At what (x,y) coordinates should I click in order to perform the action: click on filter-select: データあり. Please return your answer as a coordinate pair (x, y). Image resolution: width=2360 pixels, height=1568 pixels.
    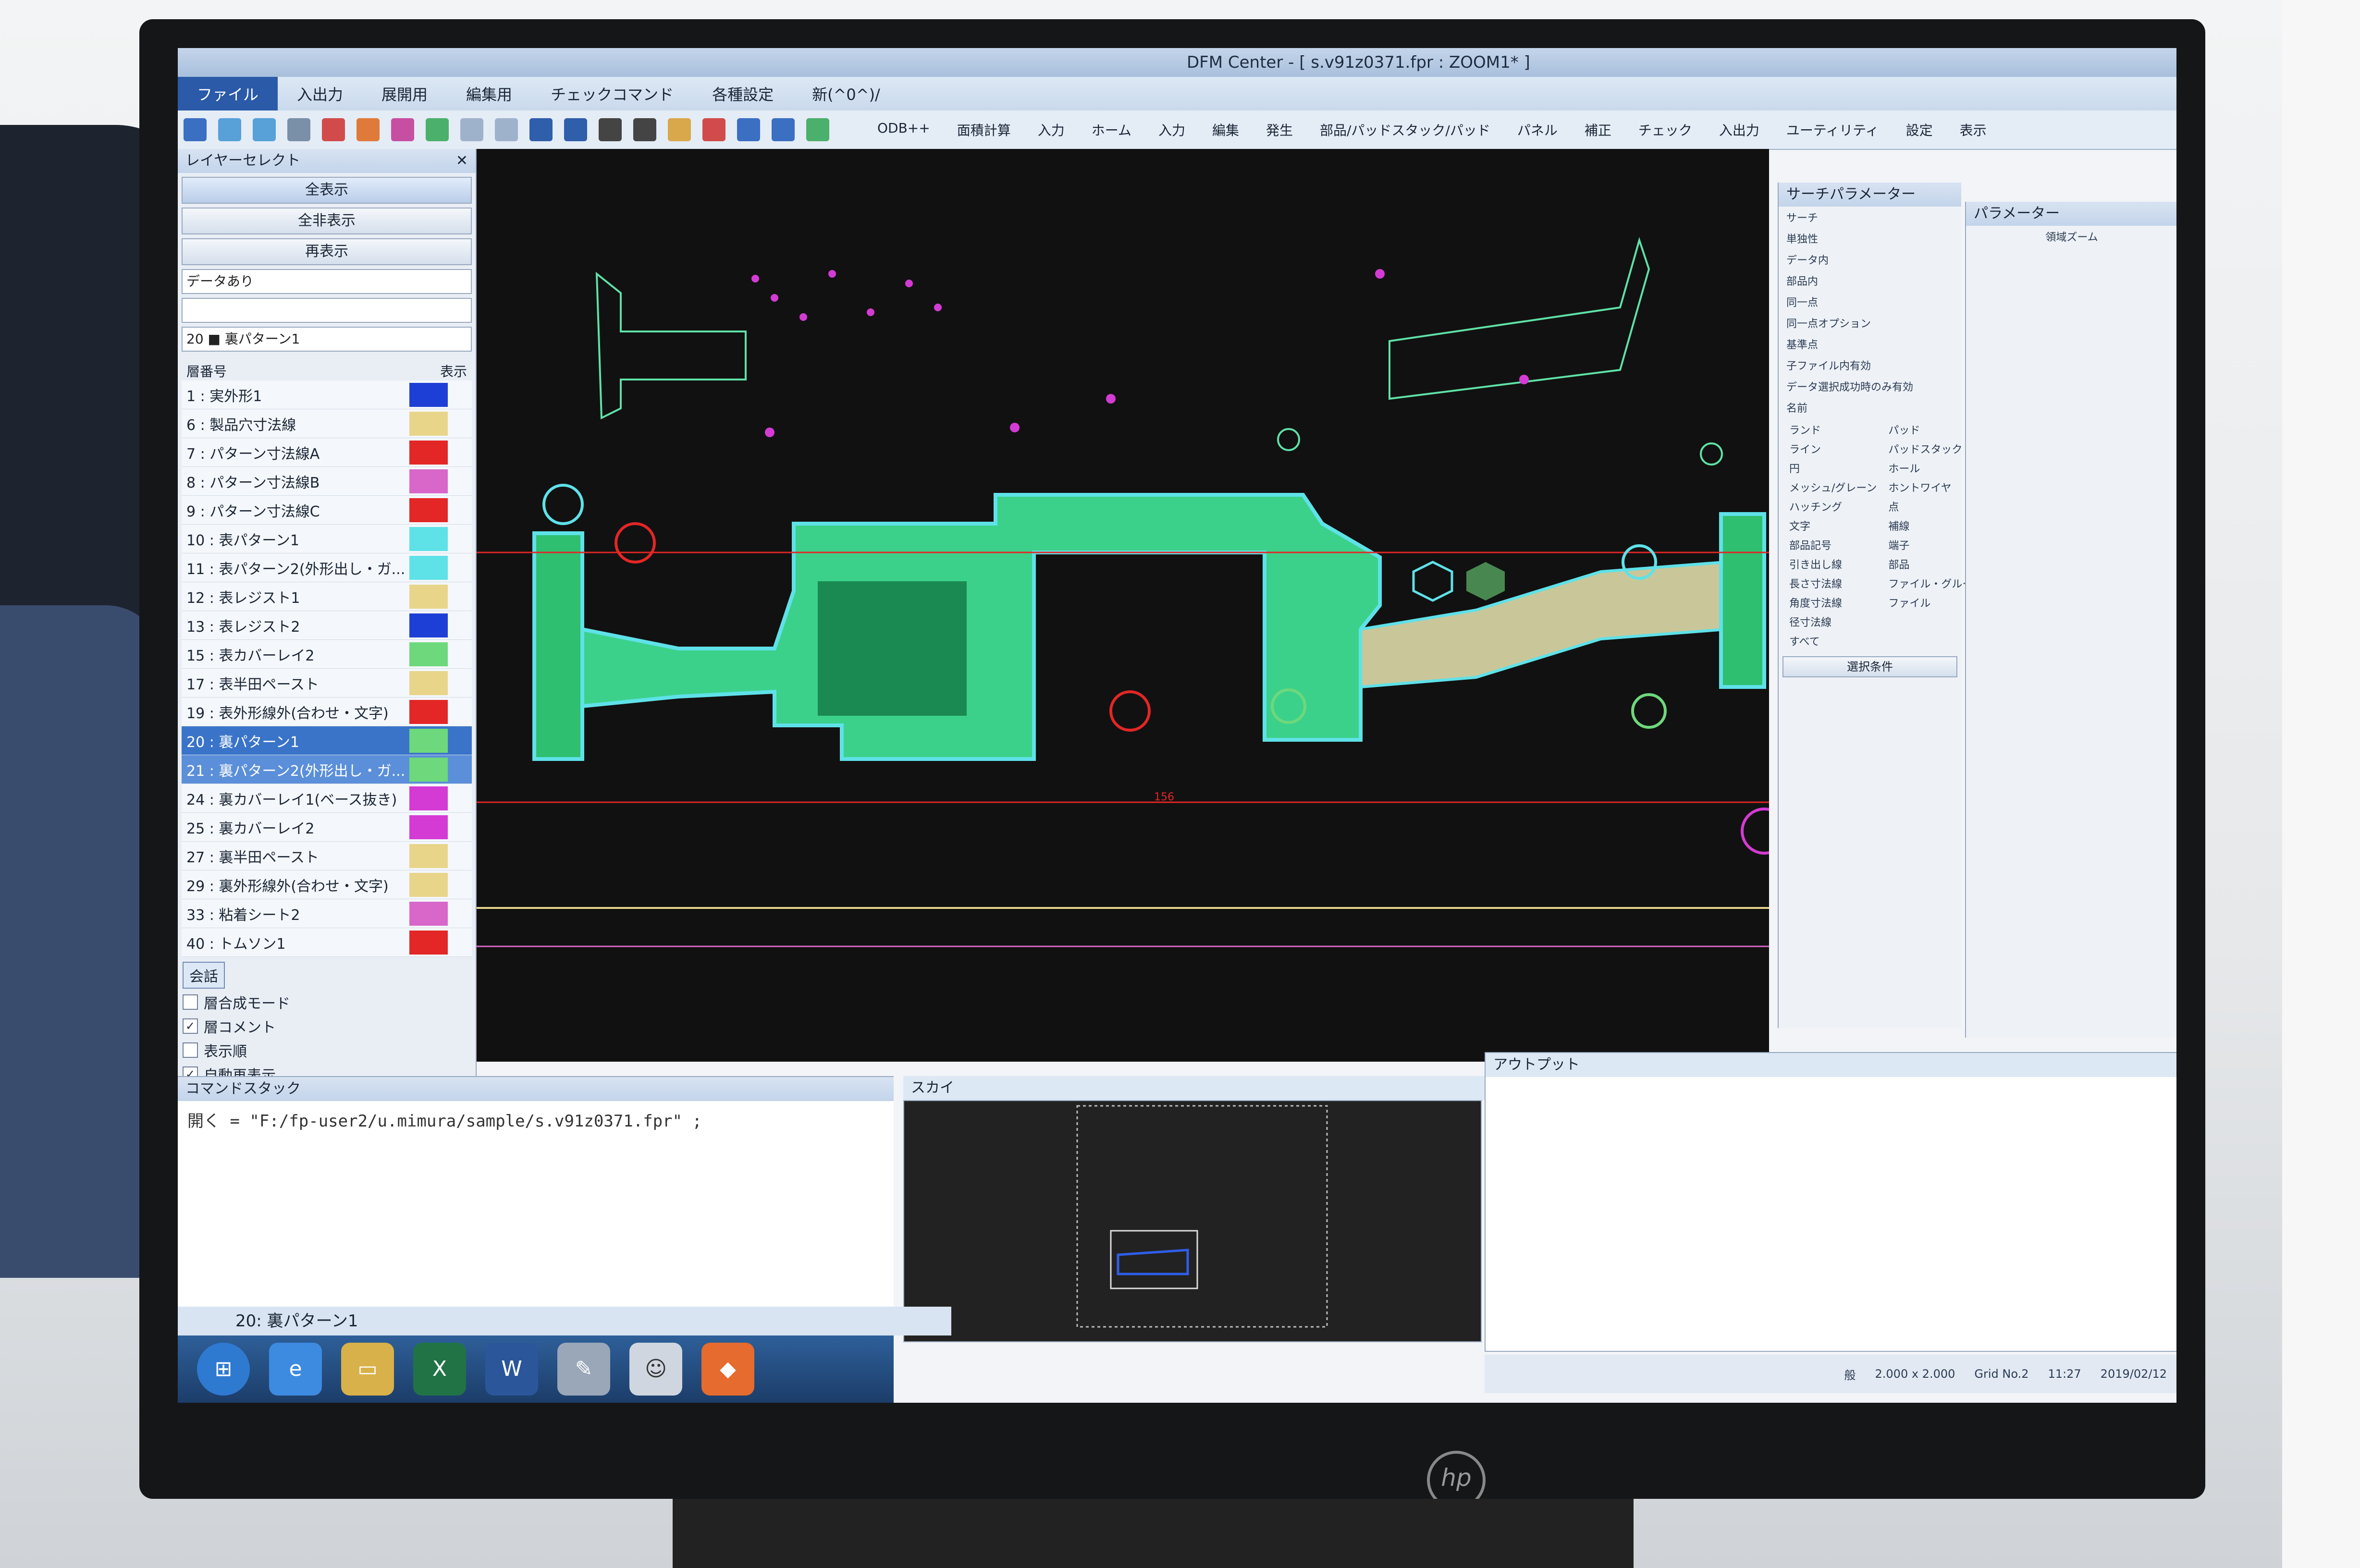
    Looking at the image, I should click on (327, 281).